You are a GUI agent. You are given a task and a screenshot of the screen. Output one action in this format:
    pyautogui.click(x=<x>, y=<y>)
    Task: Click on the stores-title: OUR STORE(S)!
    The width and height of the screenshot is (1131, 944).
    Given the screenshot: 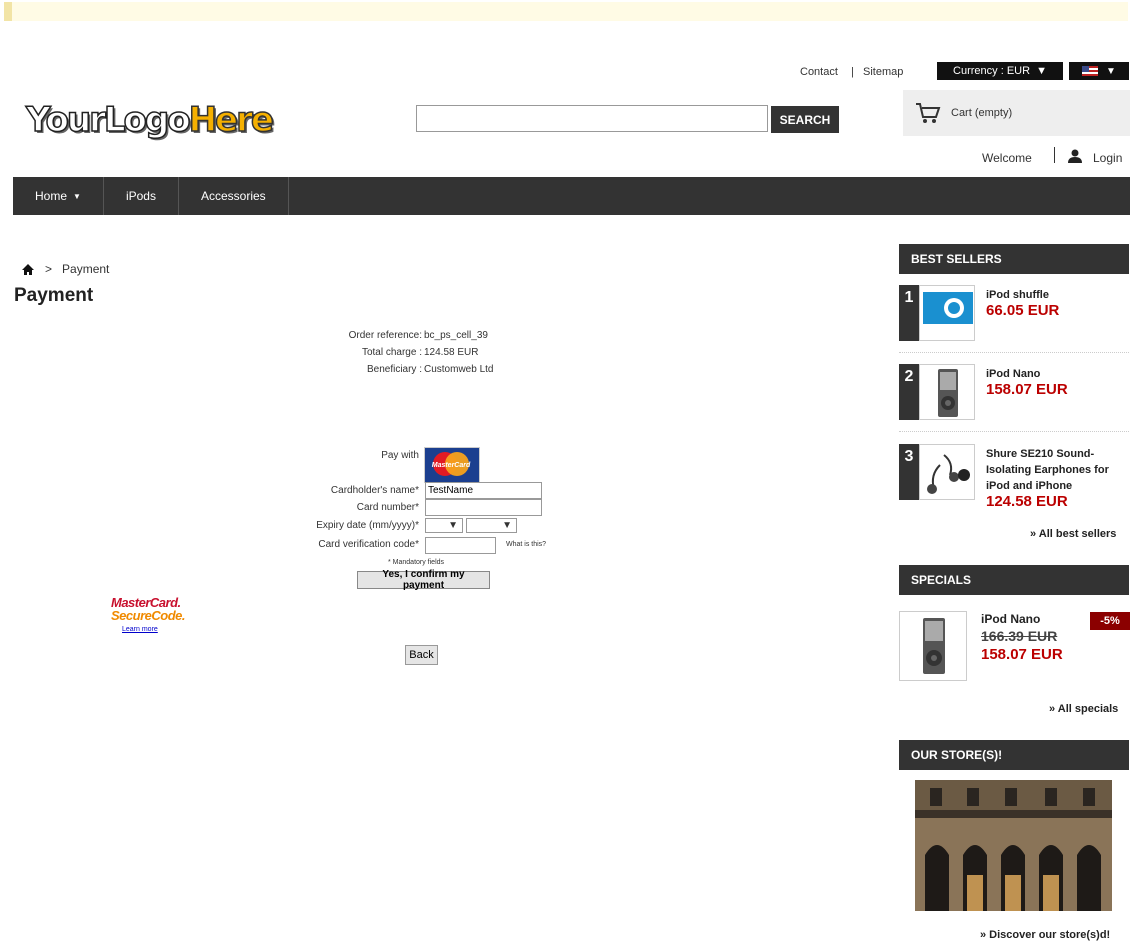 What is the action you would take?
    pyautogui.click(x=1014, y=755)
    